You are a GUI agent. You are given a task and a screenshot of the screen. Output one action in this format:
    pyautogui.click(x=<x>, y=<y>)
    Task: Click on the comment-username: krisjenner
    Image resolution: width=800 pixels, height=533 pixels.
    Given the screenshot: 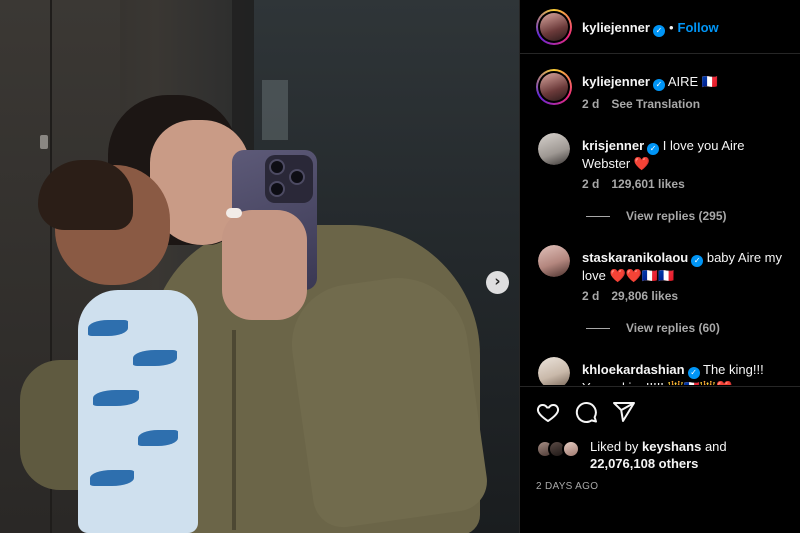 What is the action you would take?
    pyautogui.click(x=613, y=145)
    